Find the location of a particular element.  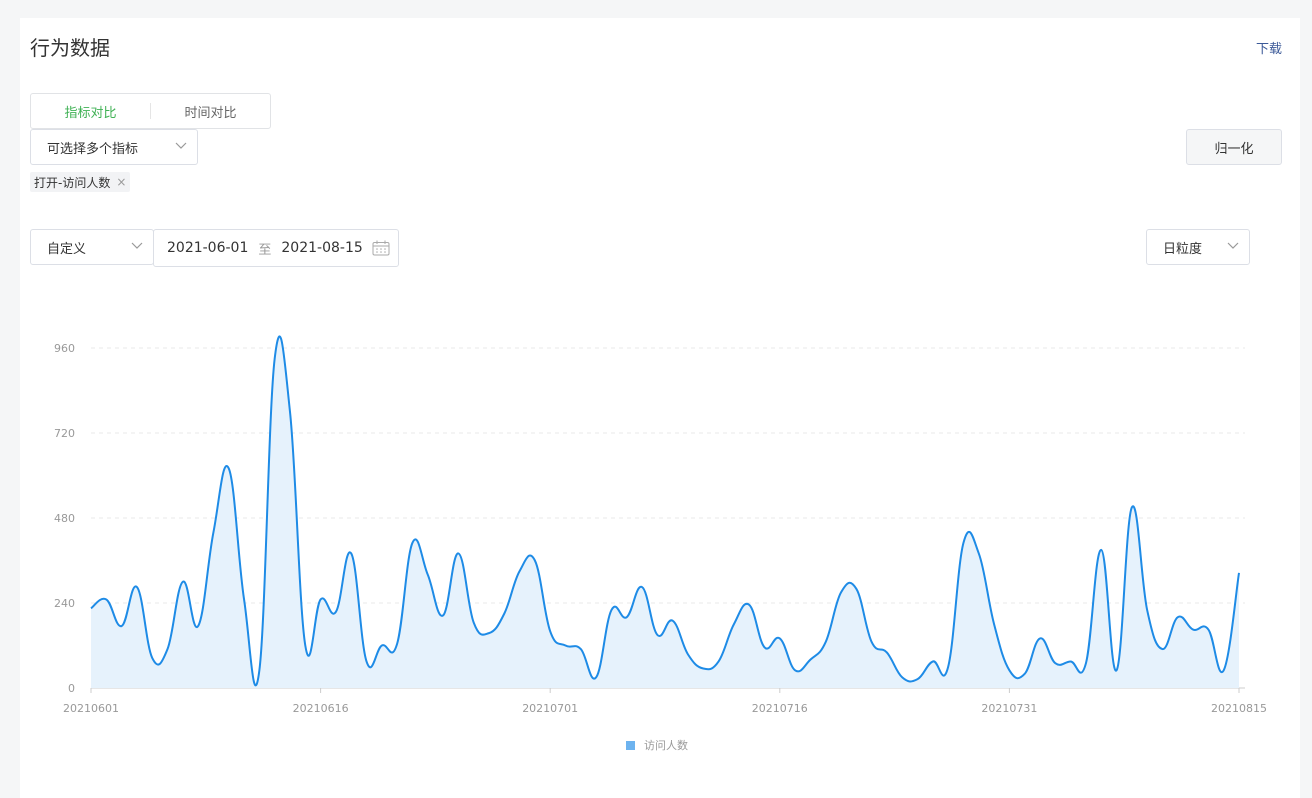

y-tick-label: 480 is located at coordinates (64, 518).